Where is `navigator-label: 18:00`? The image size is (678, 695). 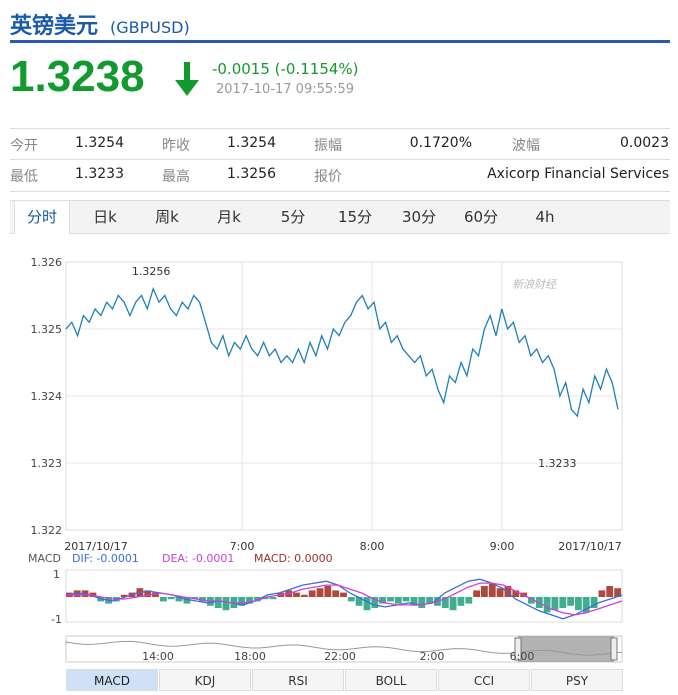
navigator-label: 18:00 is located at coordinates (250, 656).